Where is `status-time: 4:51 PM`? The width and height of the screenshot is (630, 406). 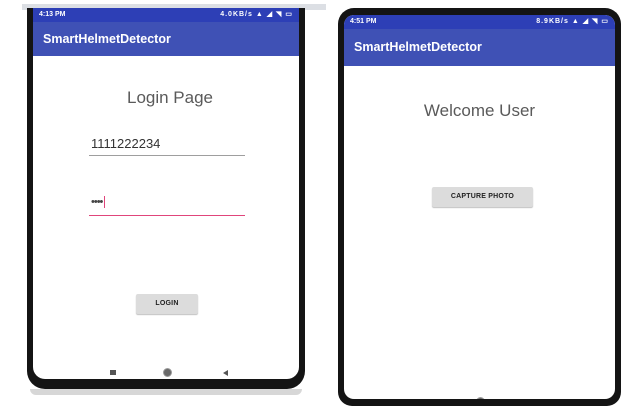 status-time: 4:51 PM is located at coordinates (363, 21).